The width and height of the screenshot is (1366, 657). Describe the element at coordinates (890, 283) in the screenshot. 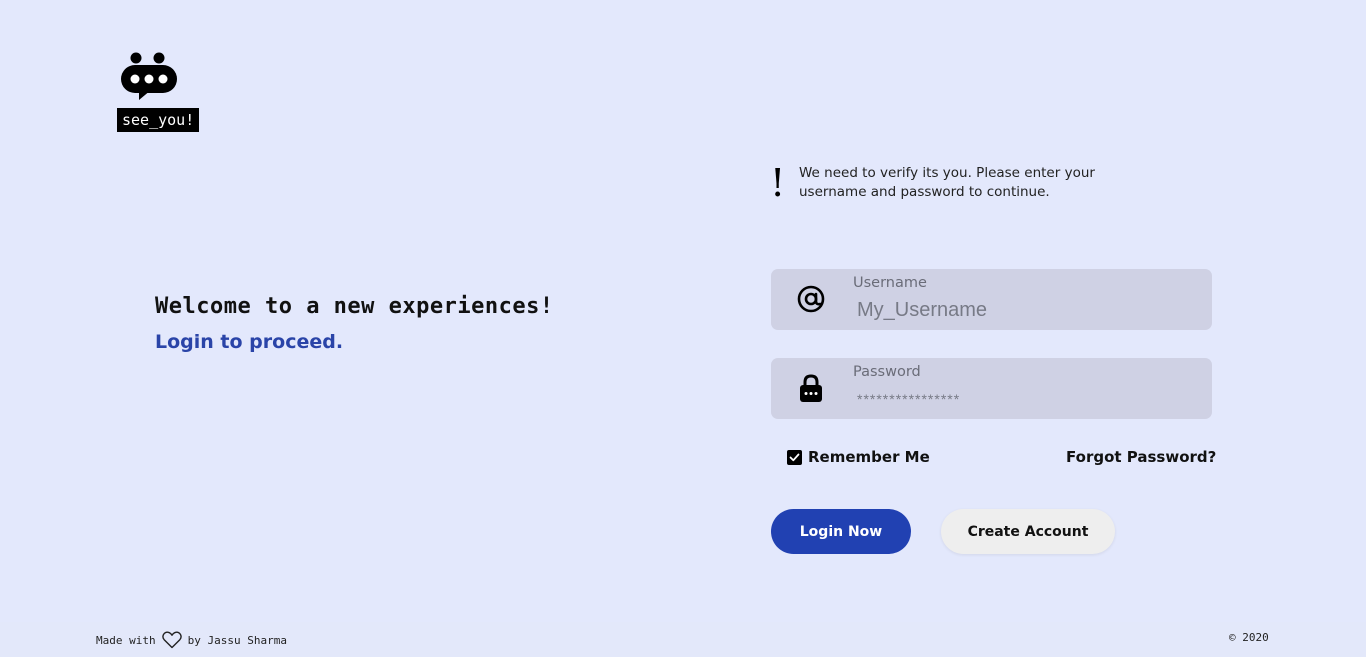

I see `username-label: Username` at that location.